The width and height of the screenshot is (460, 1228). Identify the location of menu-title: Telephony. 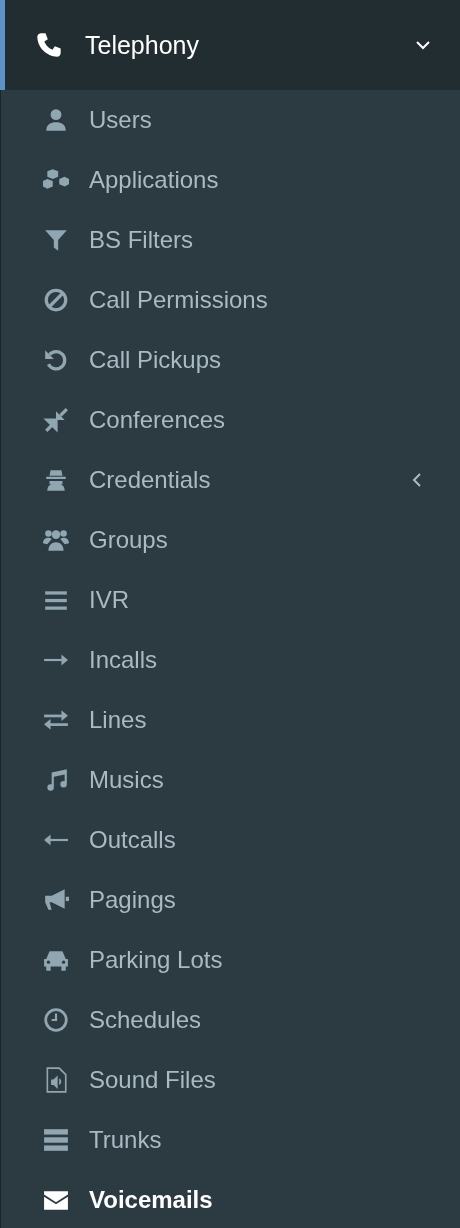
(142, 45).